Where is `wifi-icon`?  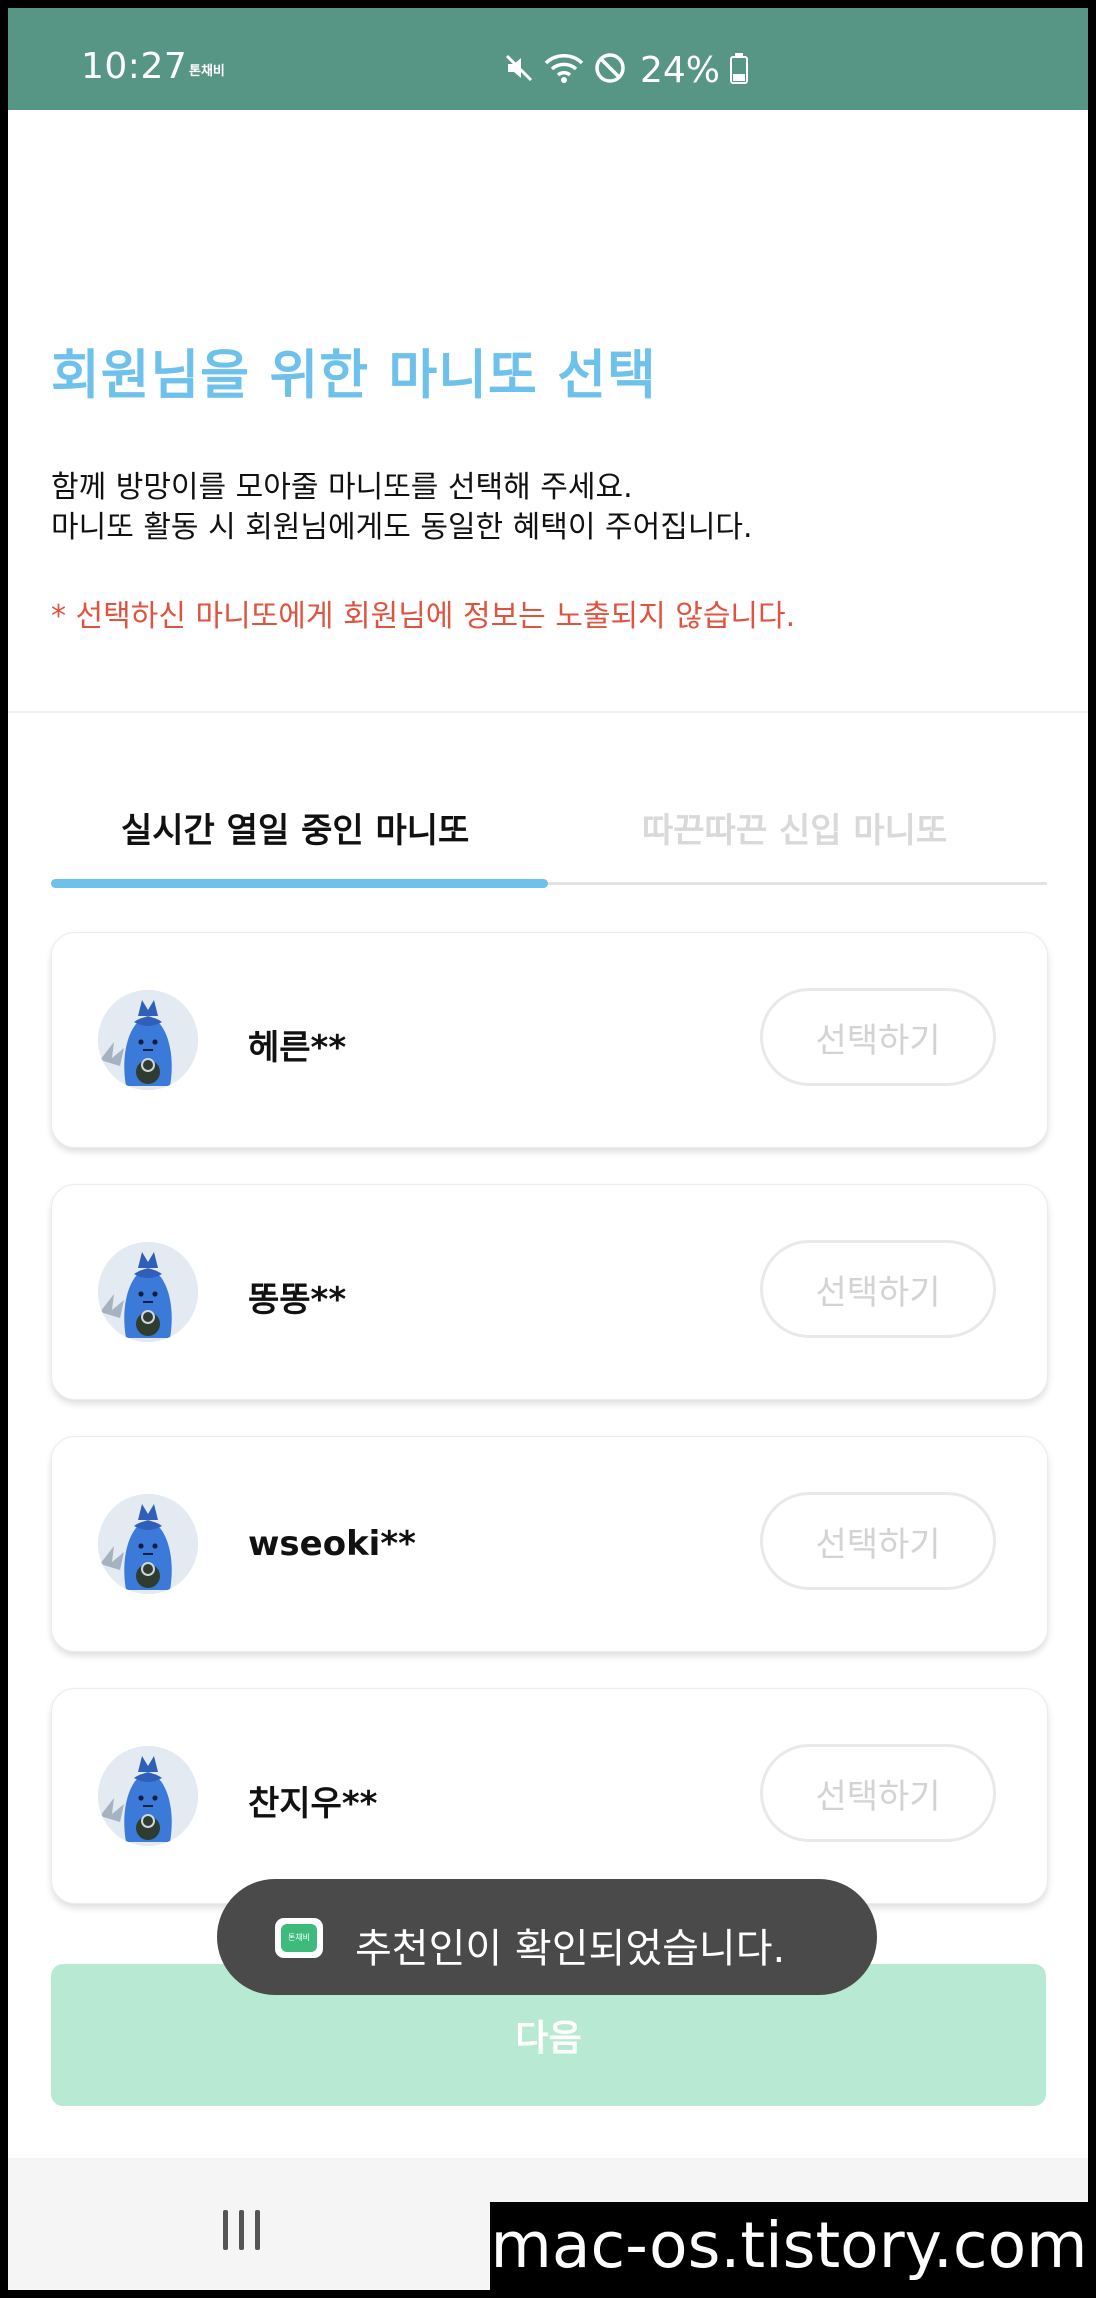 wifi-icon is located at coordinates (564, 70).